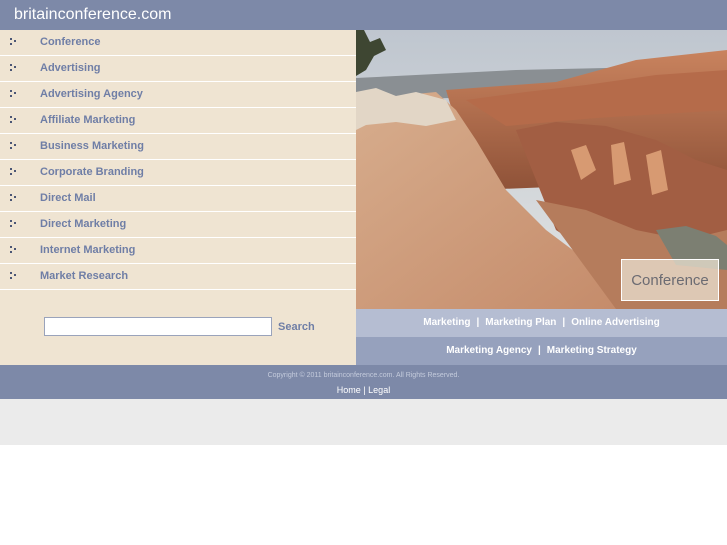  What do you see at coordinates (296, 327) in the screenshot?
I see `search-button: Search` at bounding box center [296, 327].